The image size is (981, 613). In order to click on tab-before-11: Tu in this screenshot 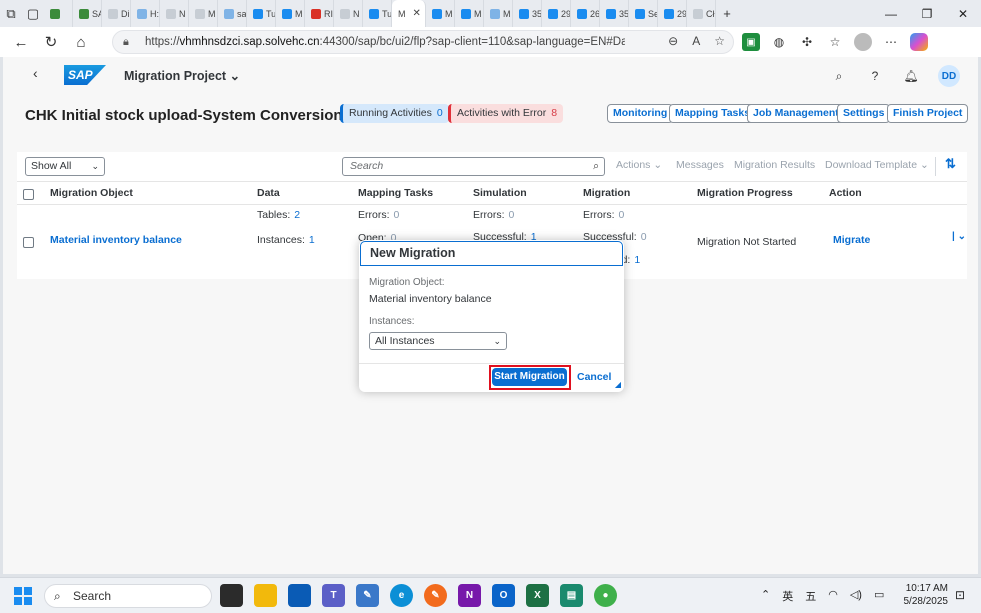, I will do `click(377, 13)`.